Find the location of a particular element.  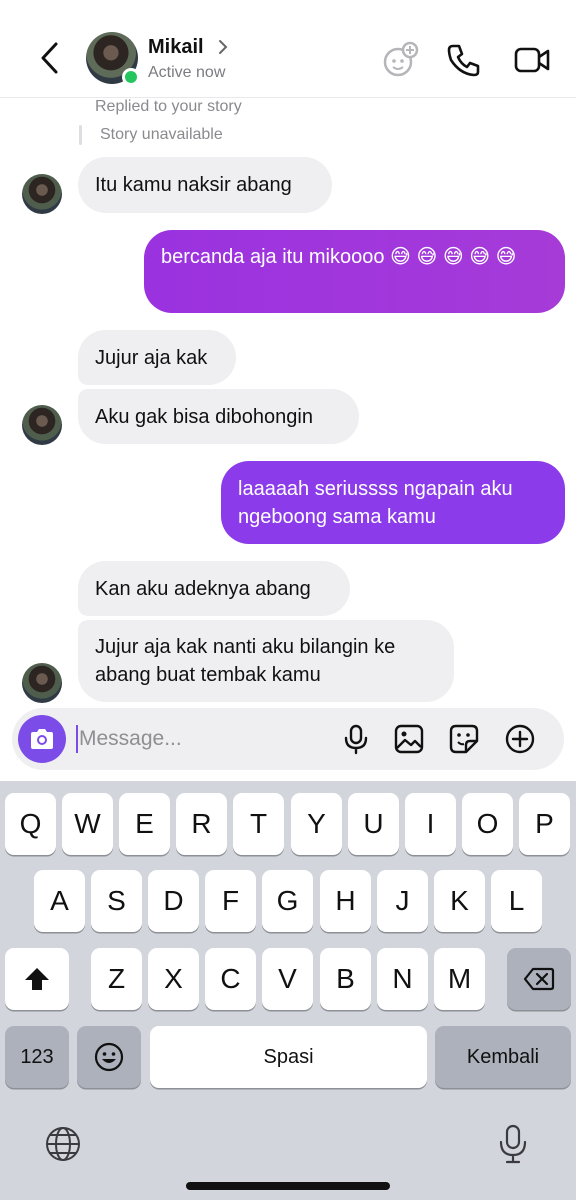

key-p: P is located at coordinates (544, 824).